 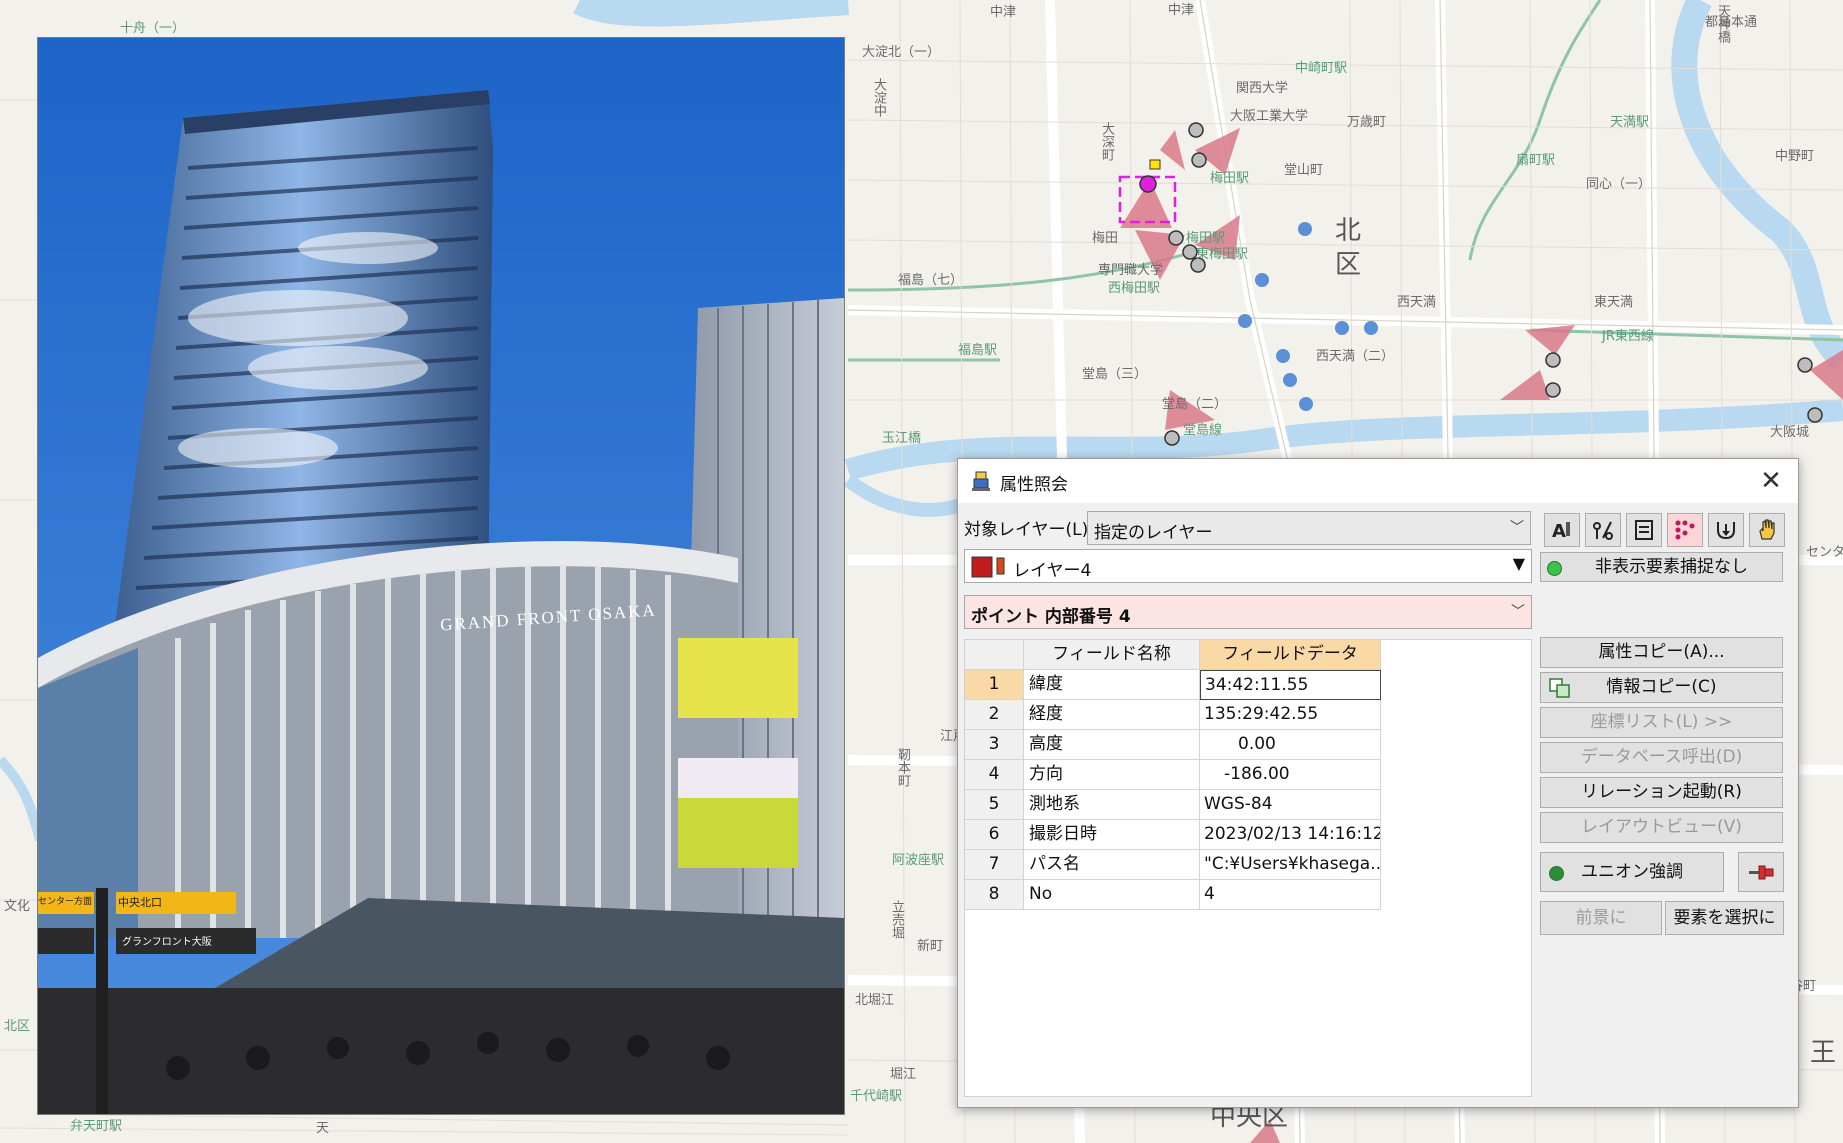 I want to click on pick-icon, so click(x=1726, y=531).